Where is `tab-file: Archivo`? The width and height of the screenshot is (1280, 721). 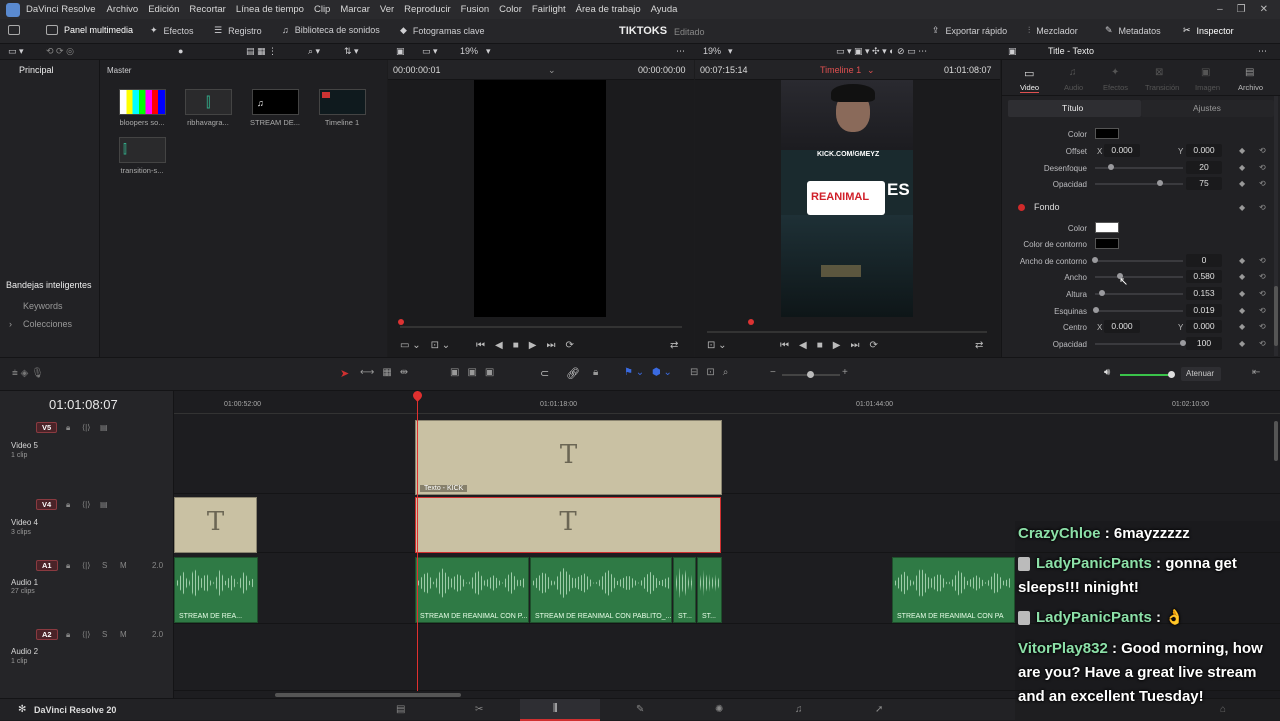 tab-file: Archivo is located at coordinates (1250, 87).